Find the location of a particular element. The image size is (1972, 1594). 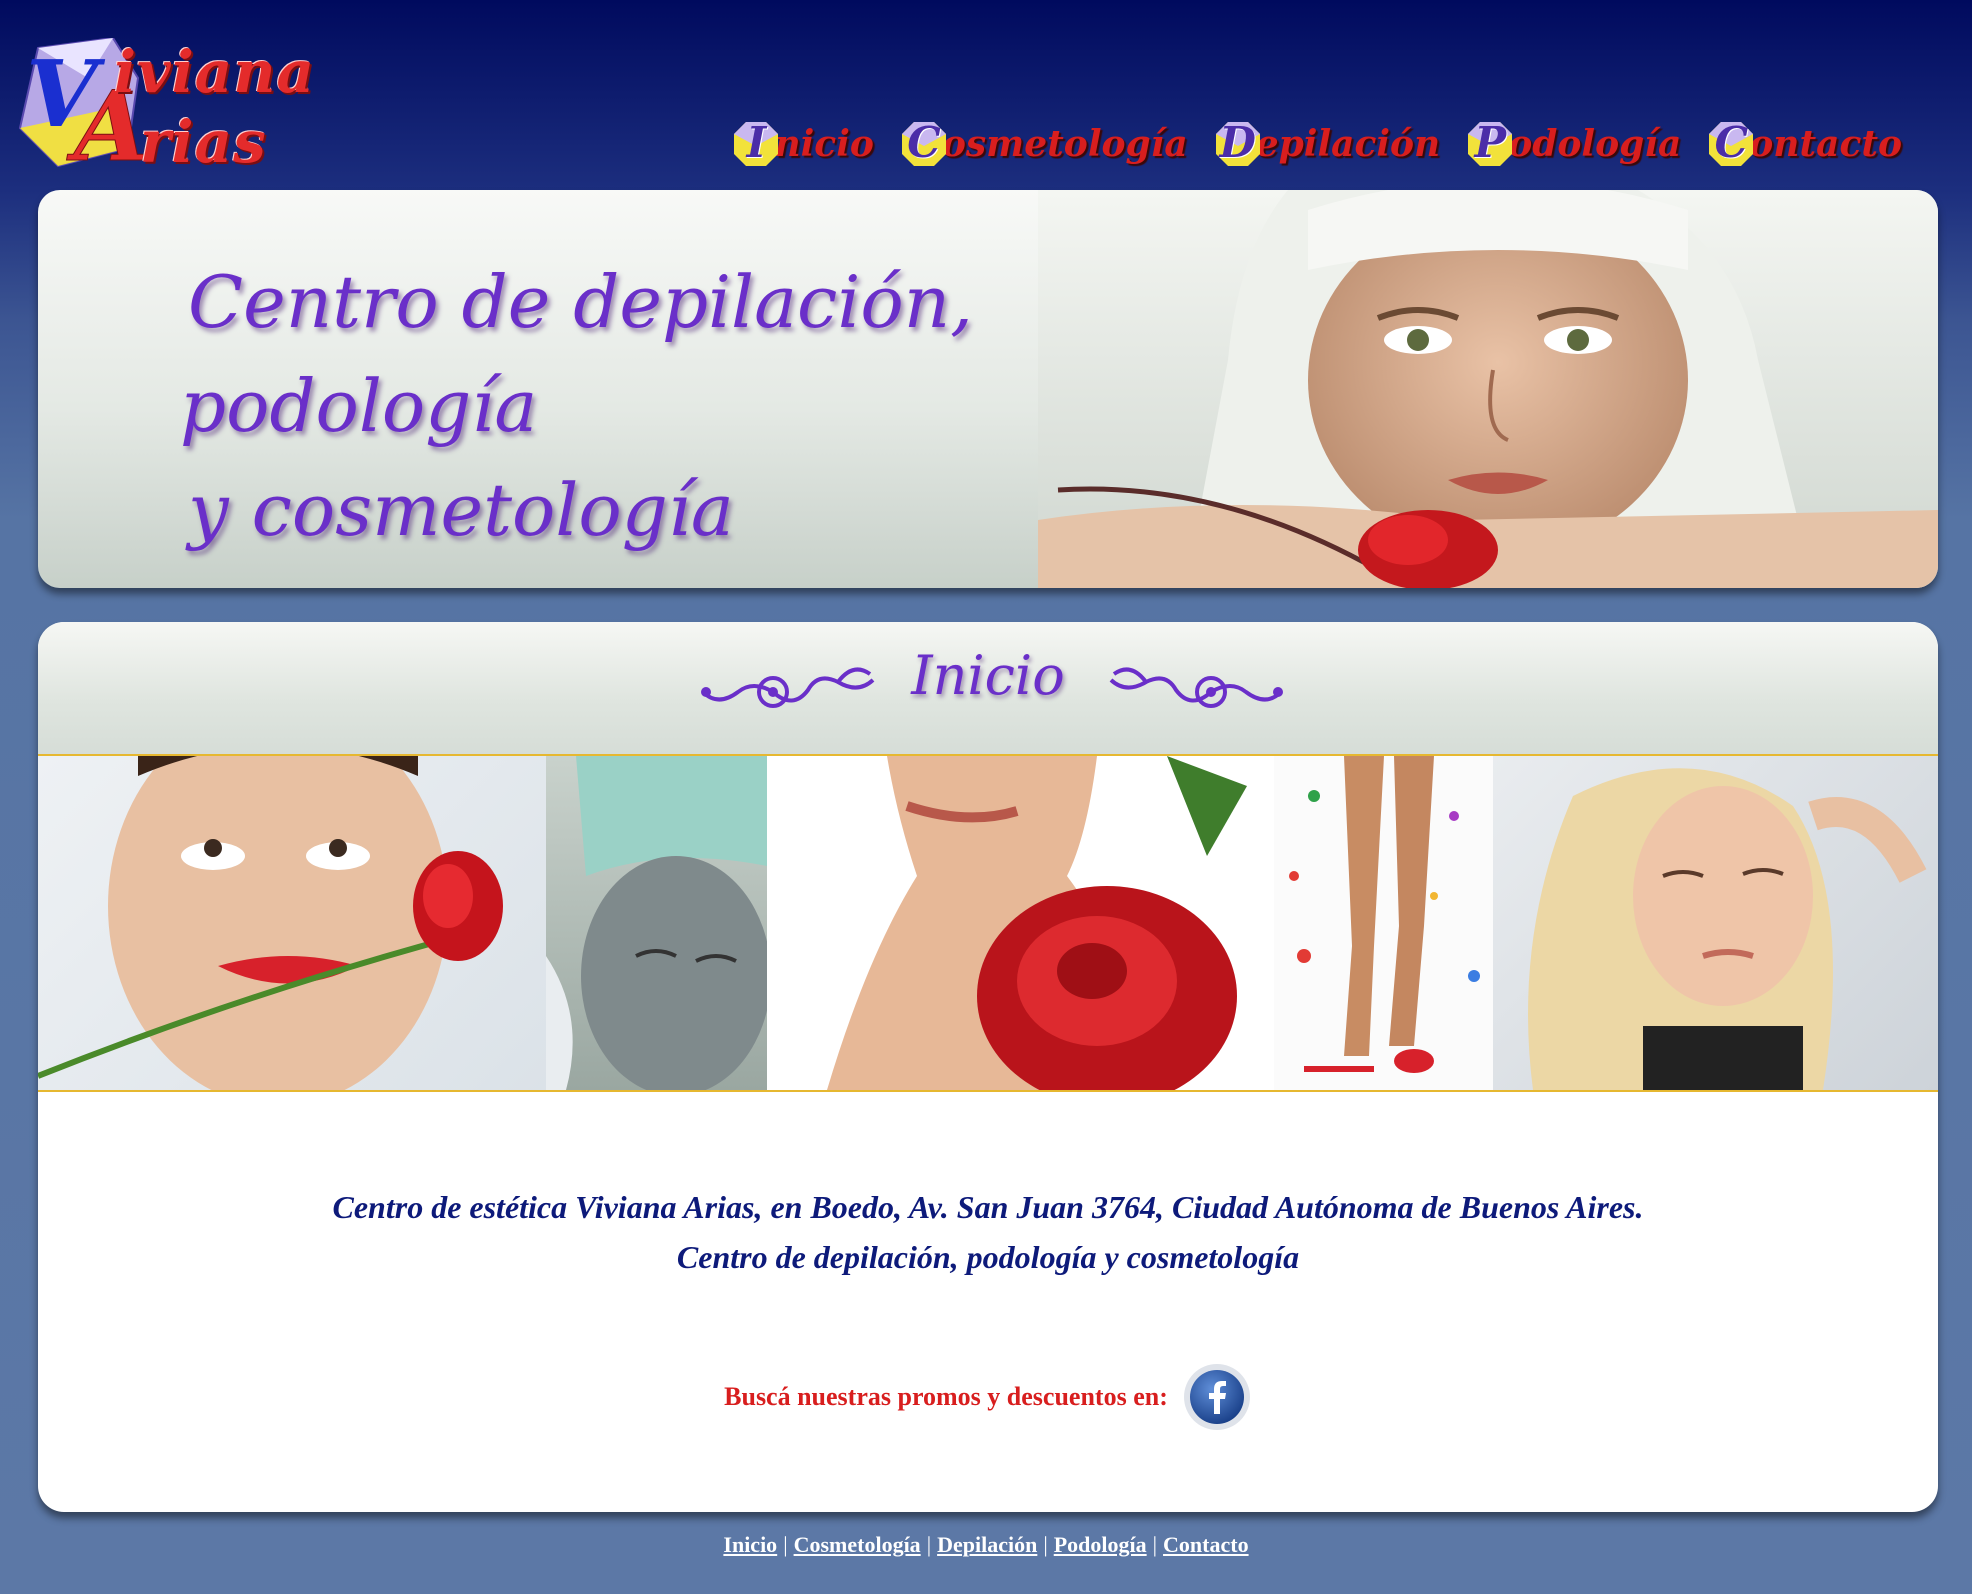

hero-heading-line2: podología is located at coordinates (359, 406).